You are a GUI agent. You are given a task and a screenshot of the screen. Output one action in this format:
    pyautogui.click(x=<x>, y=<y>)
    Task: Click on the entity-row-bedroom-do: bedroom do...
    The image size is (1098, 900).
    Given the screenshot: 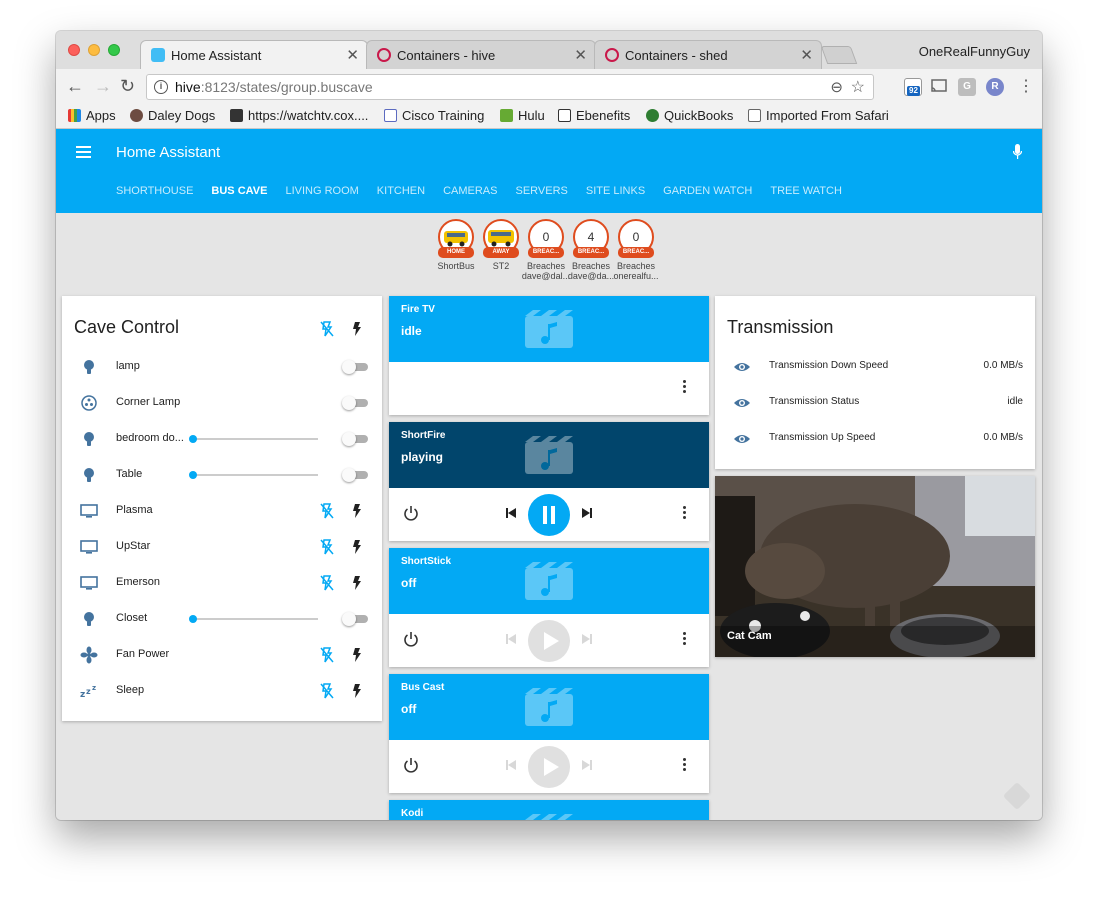 What is the action you would take?
    pyautogui.click(x=222, y=439)
    